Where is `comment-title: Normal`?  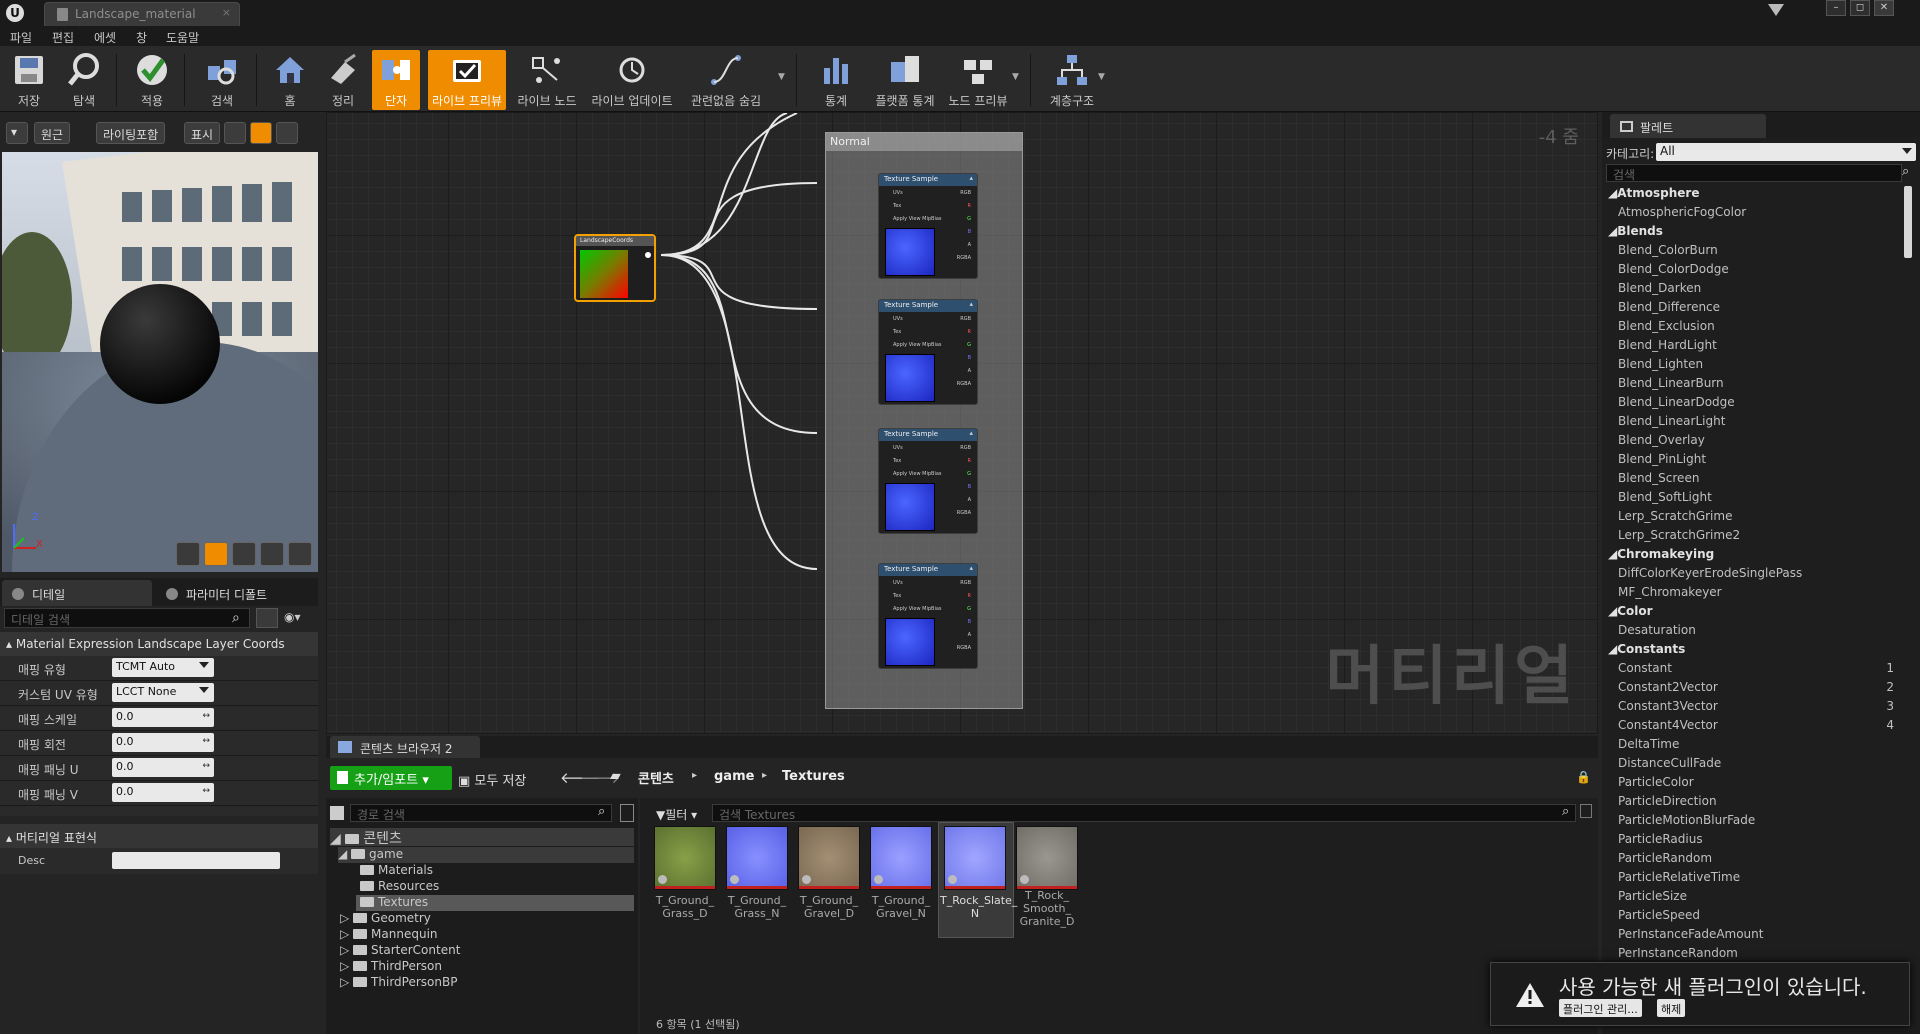
comment-title: Normal is located at coordinates (924, 142).